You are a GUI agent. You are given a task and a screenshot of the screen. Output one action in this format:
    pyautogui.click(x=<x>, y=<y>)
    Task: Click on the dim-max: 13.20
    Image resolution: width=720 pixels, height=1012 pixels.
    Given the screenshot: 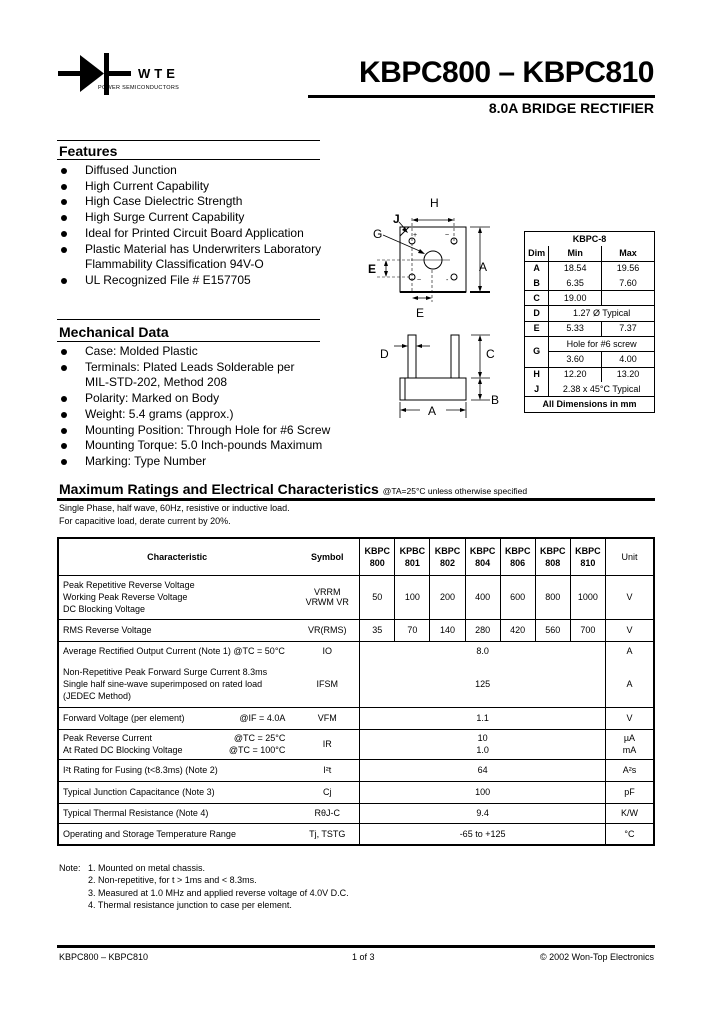 What is the action you would take?
    pyautogui.click(x=628, y=374)
    